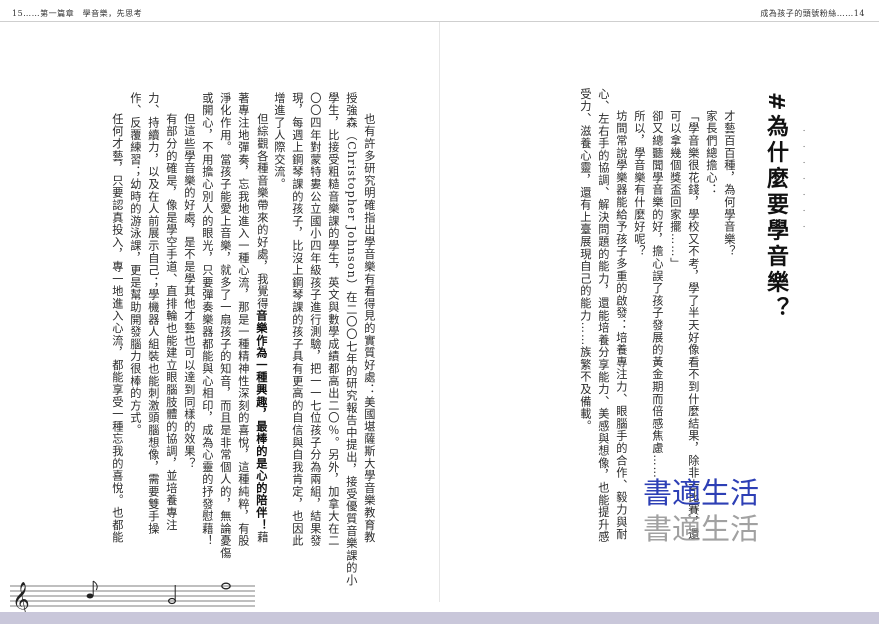 Image resolution: width=879 pixels, height=624 pixels. What do you see at coordinates (297, 320) in the screenshot?
I see `text-column: 現，每週上鋼琴課的孩子，比沒上鋼琴課的孩子具有更高的自信與自我肯定，也因此` at bounding box center [297, 320].